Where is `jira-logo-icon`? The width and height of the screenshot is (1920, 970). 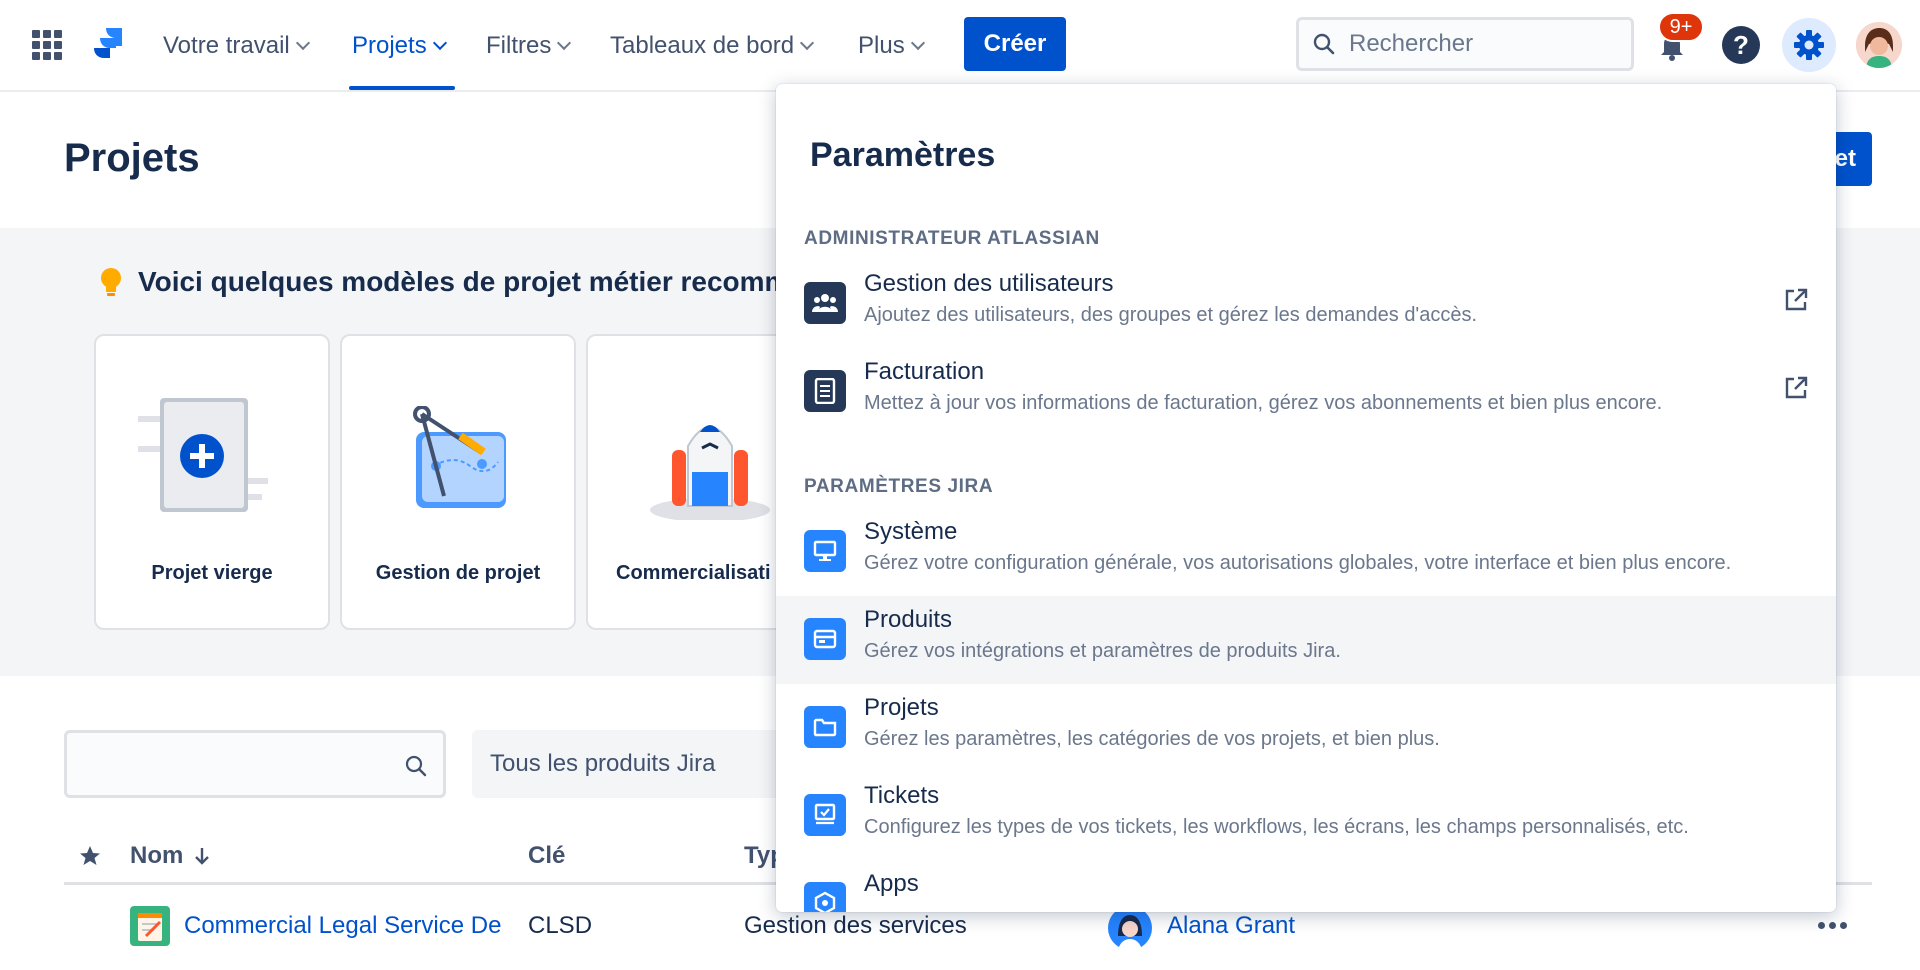
jira-logo-icon is located at coordinates (106, 45).